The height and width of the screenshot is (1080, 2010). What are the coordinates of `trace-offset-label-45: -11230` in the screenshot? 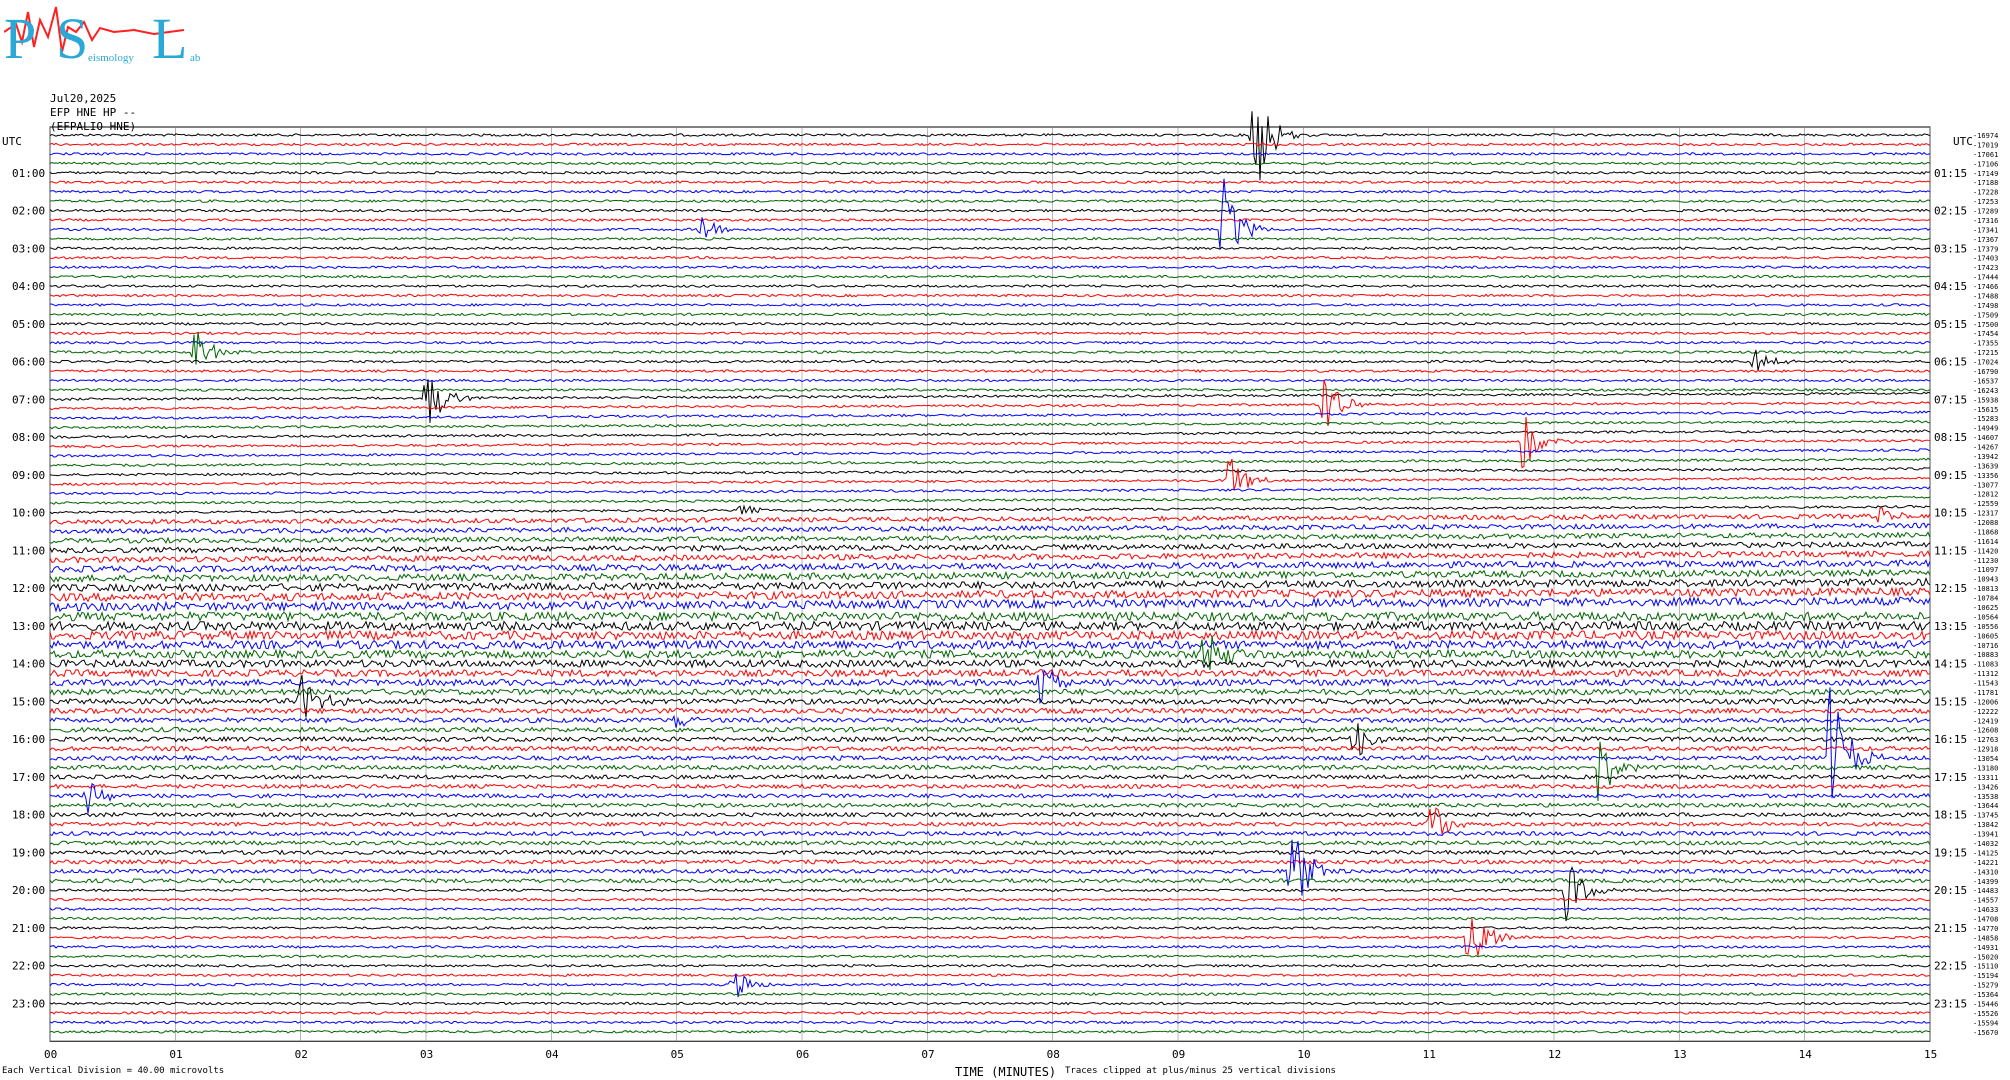 It's located at (1985, 561).